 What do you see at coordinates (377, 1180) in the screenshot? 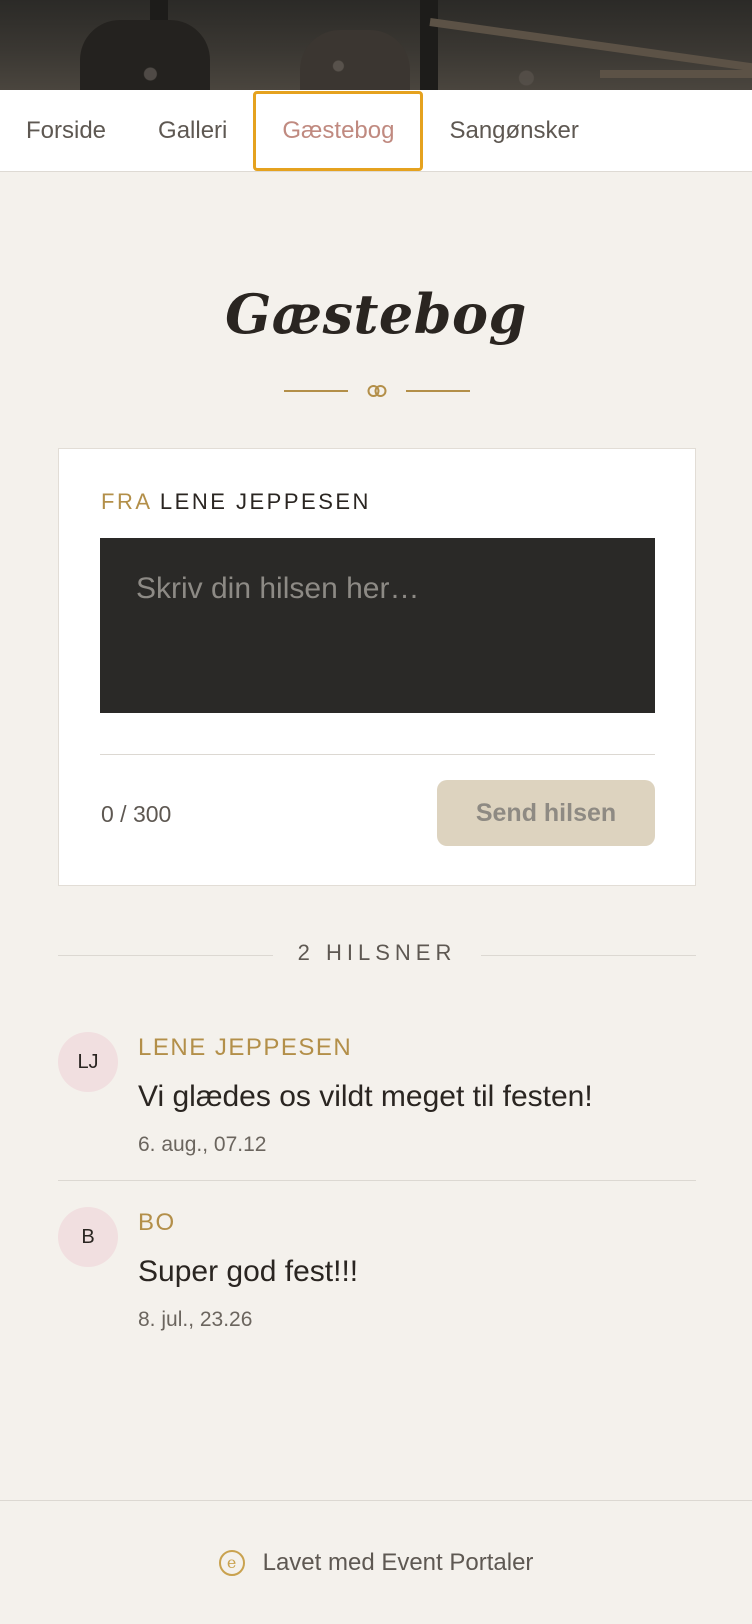
I see `entry-divider` at bounding box center [377, 1180].